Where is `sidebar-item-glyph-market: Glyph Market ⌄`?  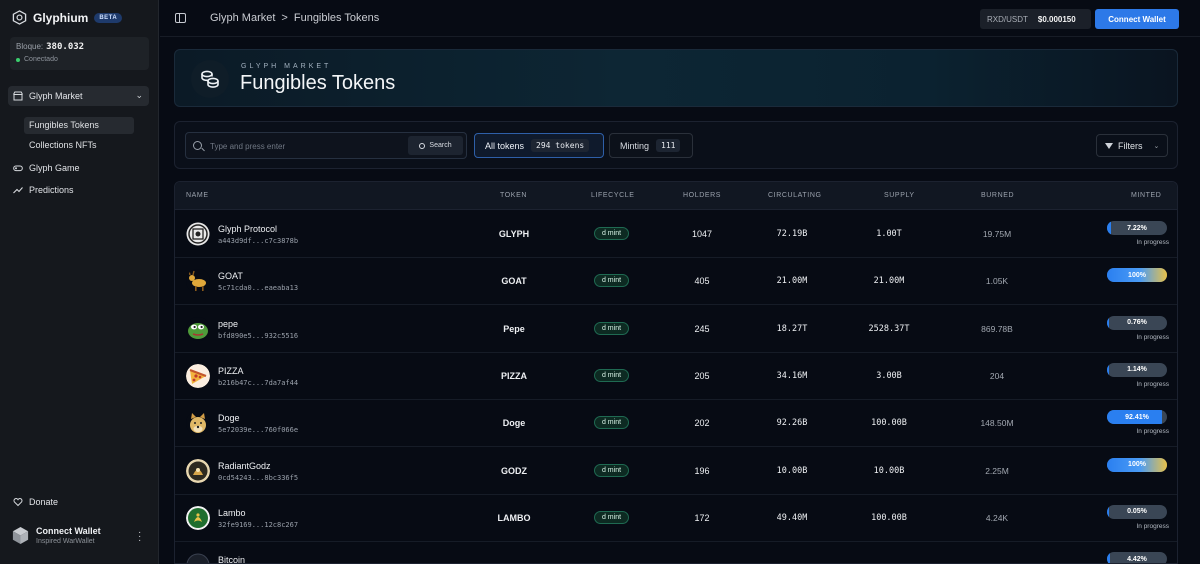
sidebar-item-glyph-market: Glyph Market ⌄ is located at coordinates (78, 96).